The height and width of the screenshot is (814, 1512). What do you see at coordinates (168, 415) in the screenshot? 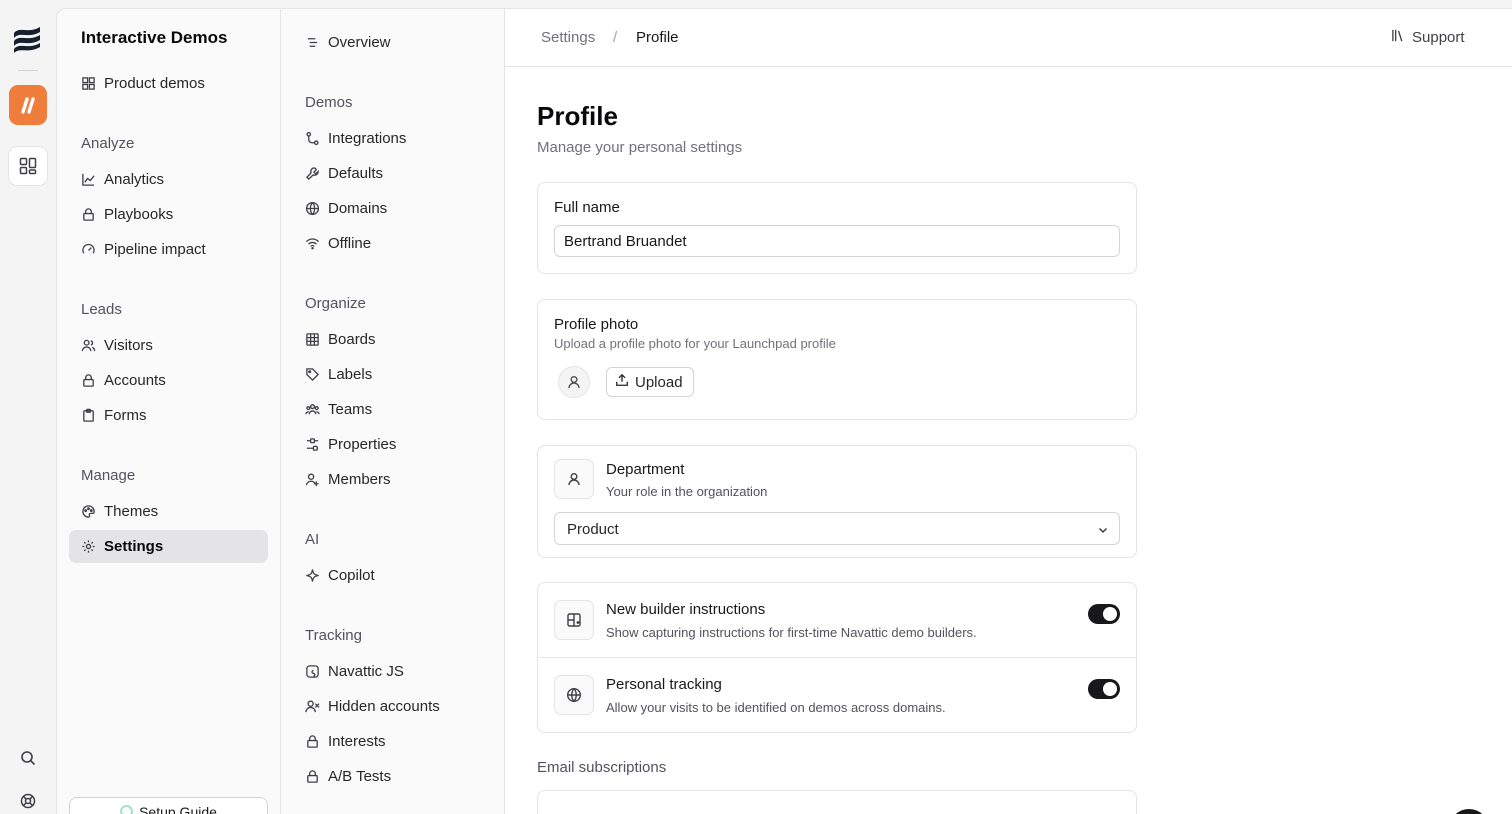
I see `sidebar-item-forms: Forms` at bounding box center [168, 415].